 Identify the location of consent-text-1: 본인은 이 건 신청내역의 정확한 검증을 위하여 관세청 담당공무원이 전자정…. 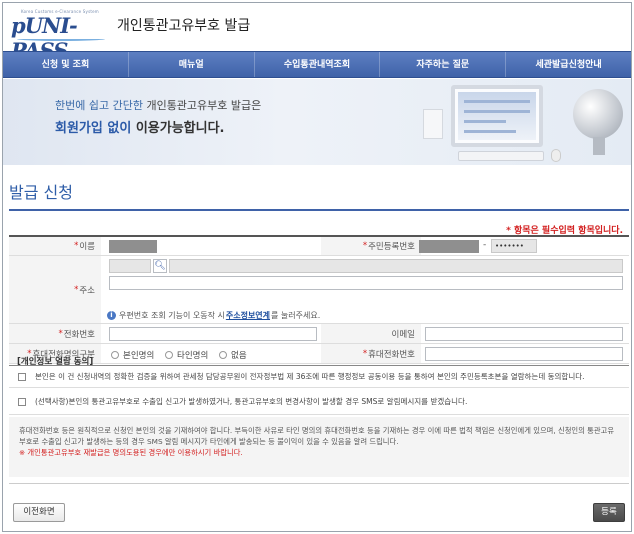
(310, 376).